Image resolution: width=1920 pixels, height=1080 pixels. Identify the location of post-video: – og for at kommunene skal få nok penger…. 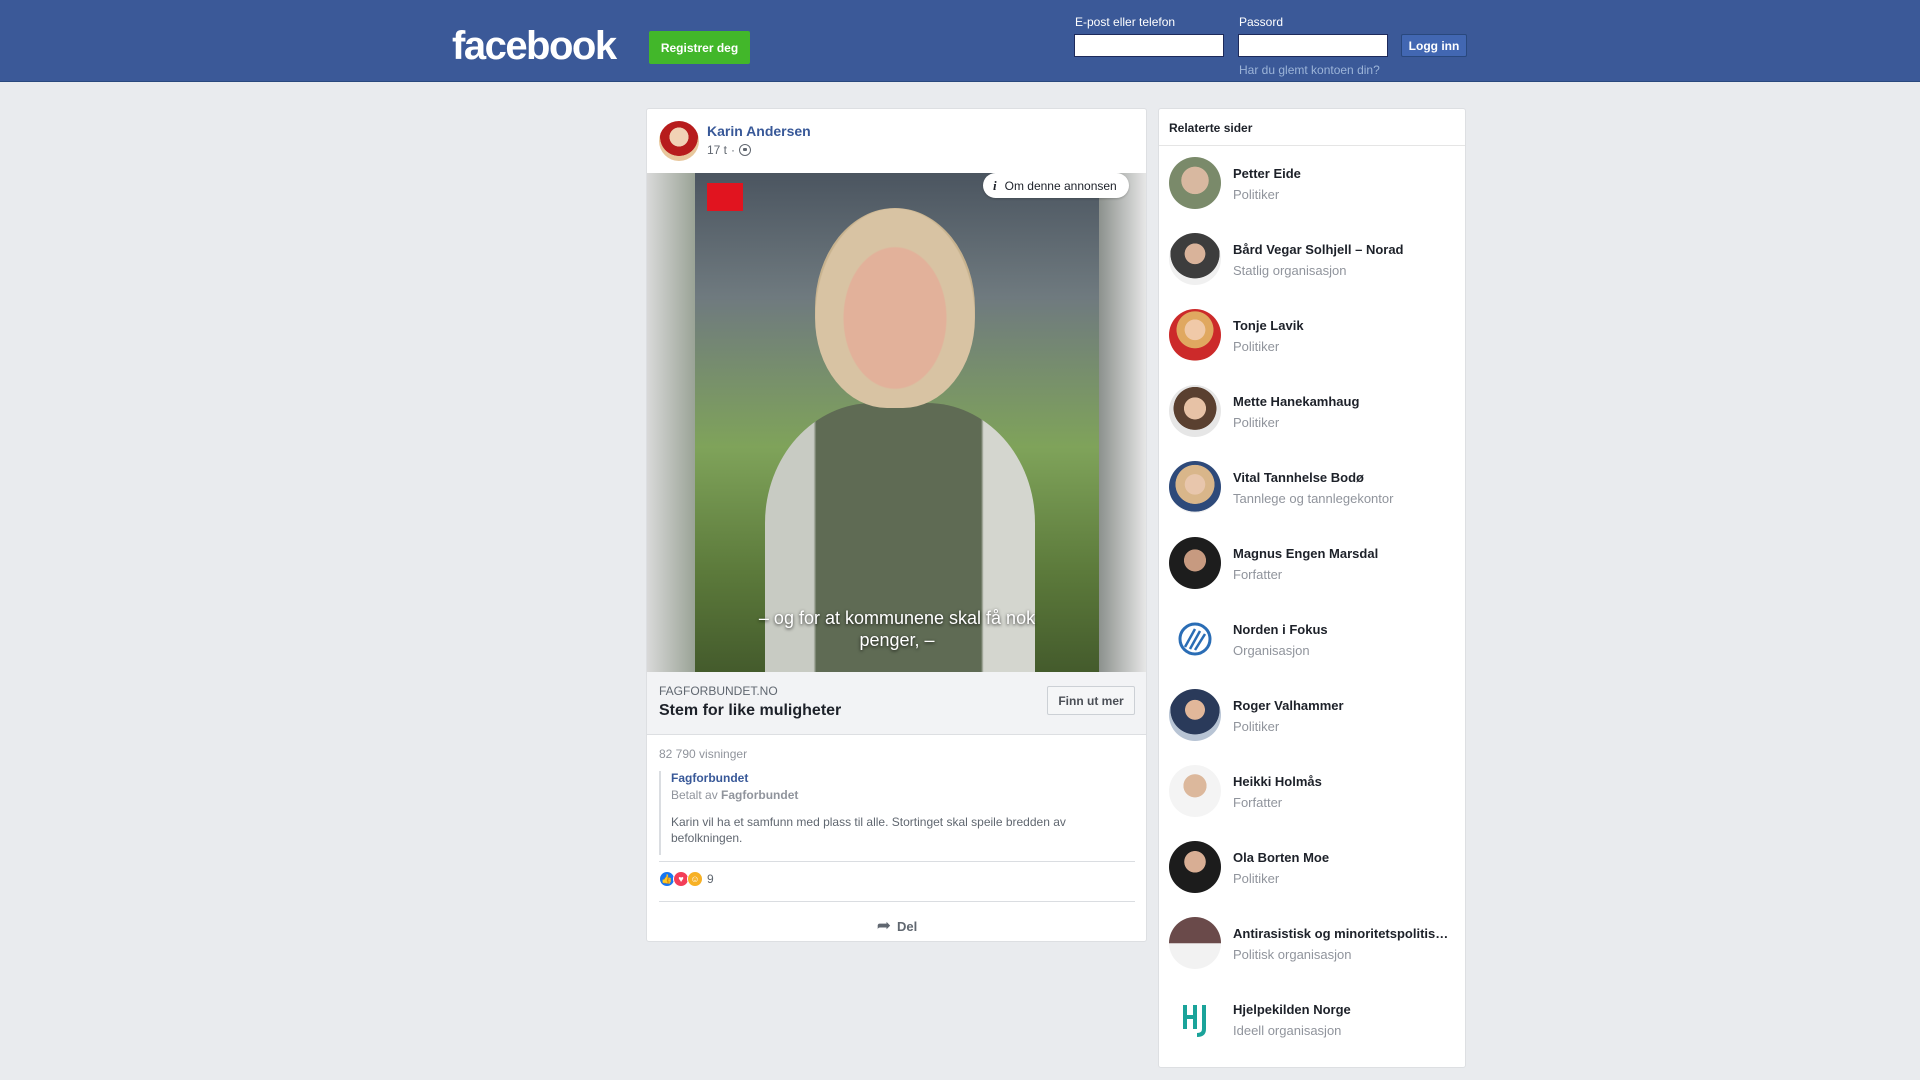
(896, 422).